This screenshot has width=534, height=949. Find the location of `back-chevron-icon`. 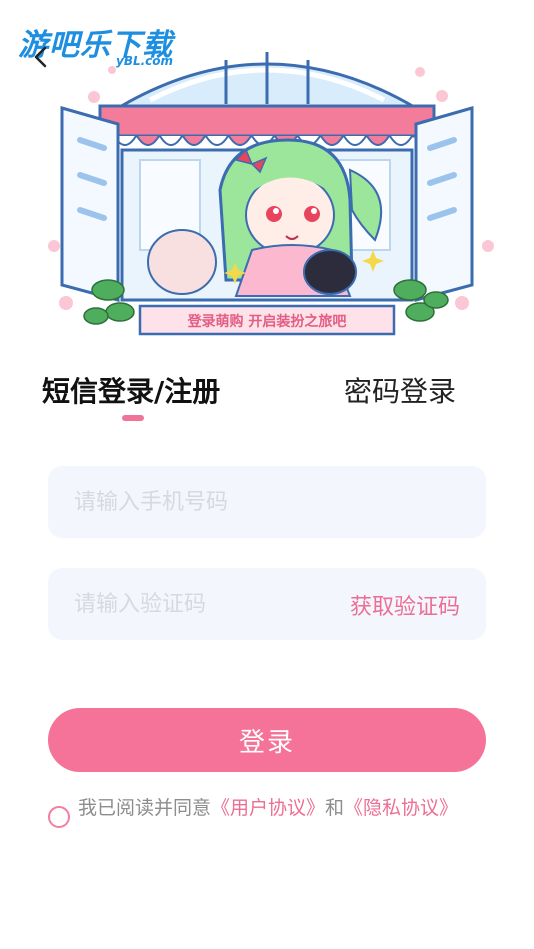

back-chevron-icon is located at coordinates (40, 57).